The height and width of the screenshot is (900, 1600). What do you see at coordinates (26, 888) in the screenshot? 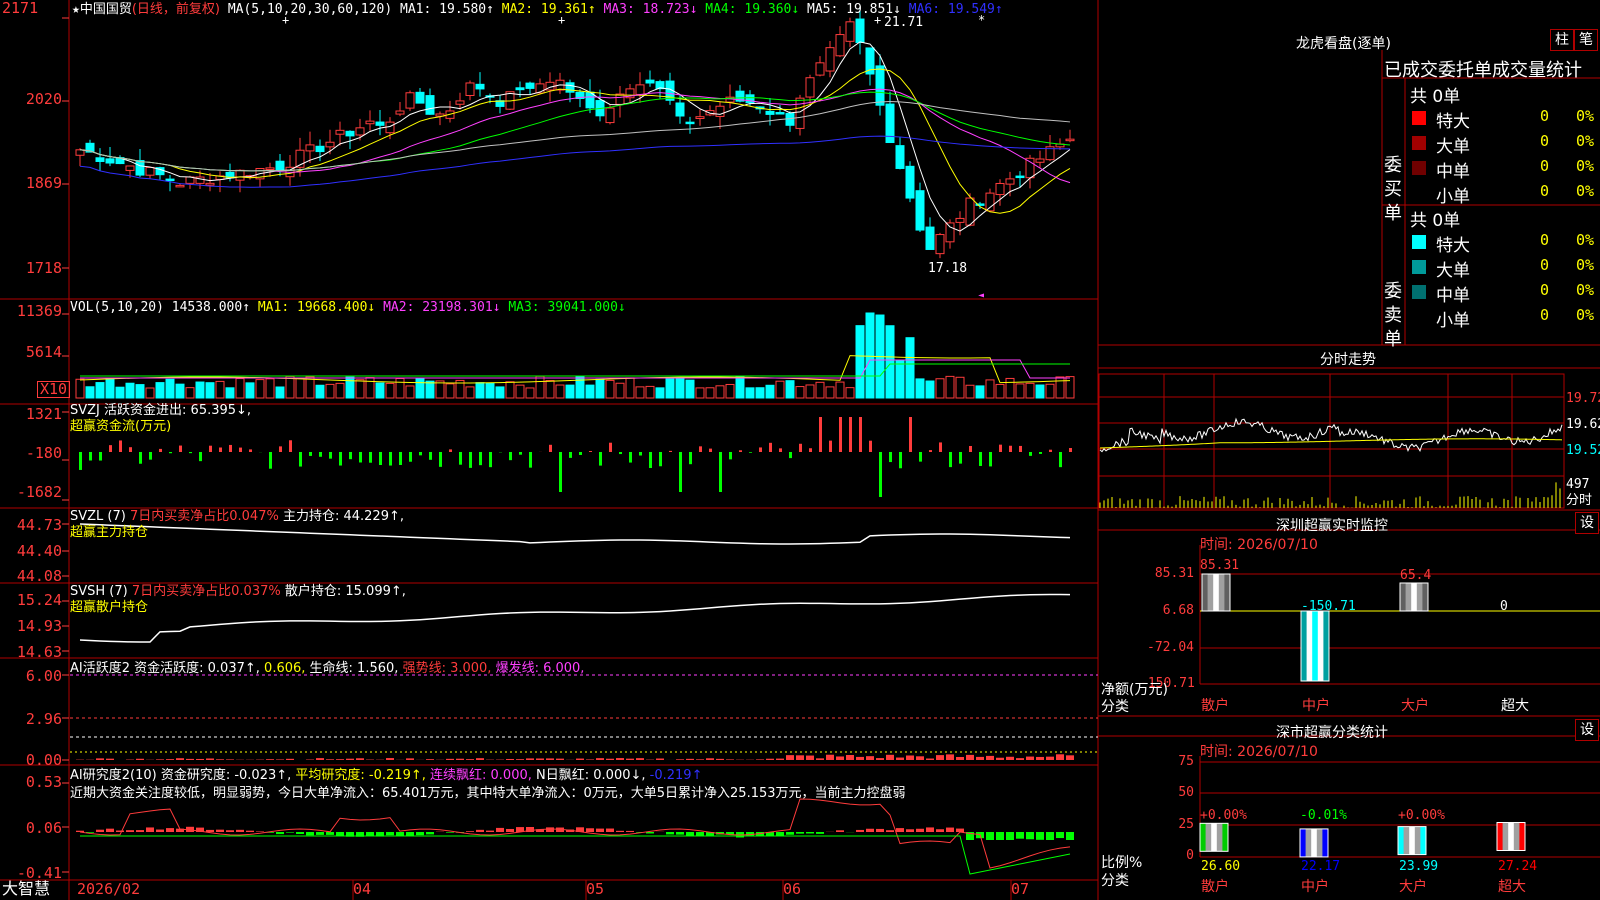
I see `brand-label: 大智慧` at bounding box center [26, 888].